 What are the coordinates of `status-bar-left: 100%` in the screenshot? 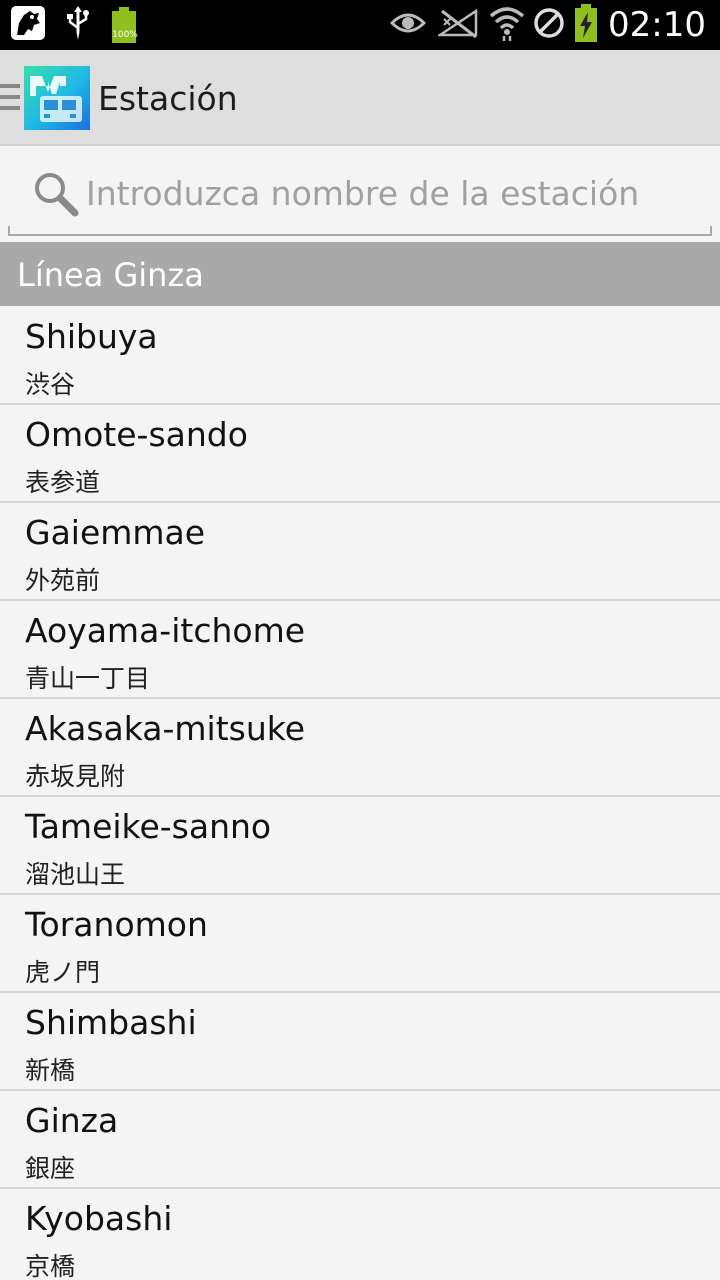 It's located at (74, 25).